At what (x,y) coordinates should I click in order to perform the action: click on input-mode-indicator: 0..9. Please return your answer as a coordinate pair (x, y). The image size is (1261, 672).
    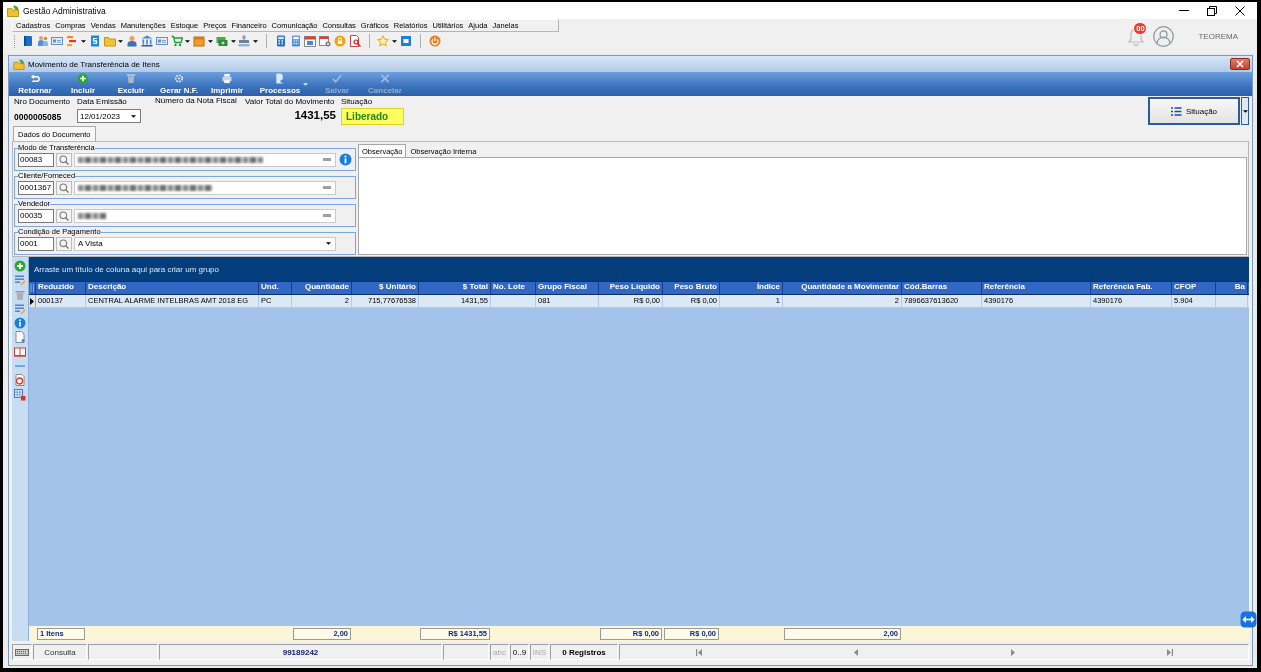
    Looking at the image, I should click on (519, 652).